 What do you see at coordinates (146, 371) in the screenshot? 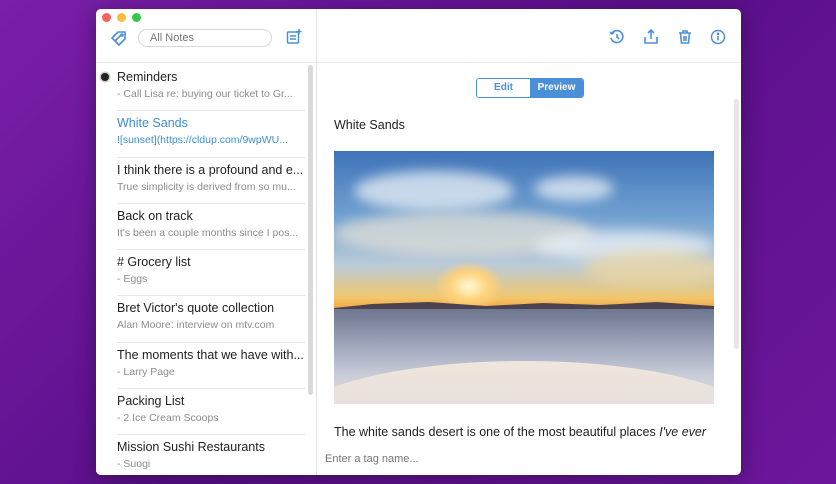
I see `note-snippet: - Larry Page` at bounding box center [146, 371].